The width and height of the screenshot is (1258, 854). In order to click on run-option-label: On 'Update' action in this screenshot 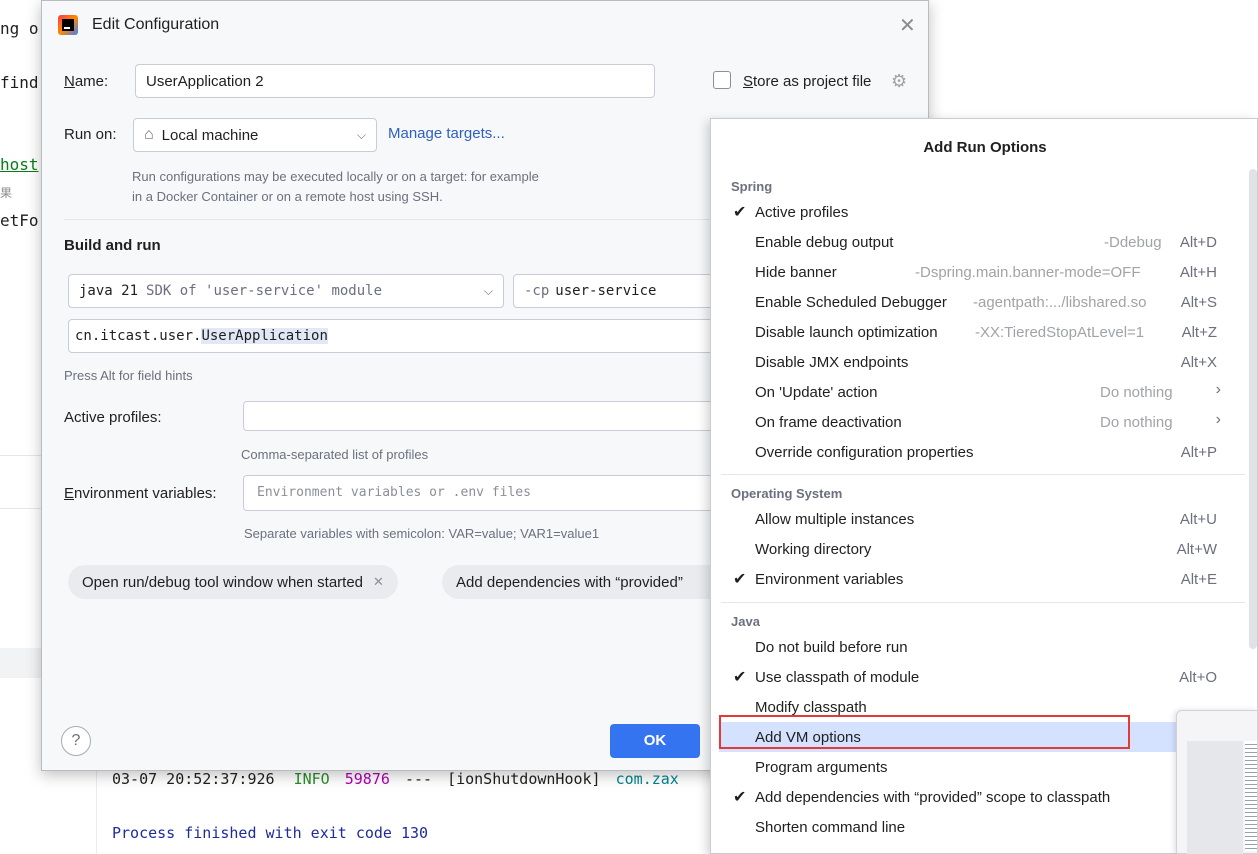, I will do `click(816, 392)`.